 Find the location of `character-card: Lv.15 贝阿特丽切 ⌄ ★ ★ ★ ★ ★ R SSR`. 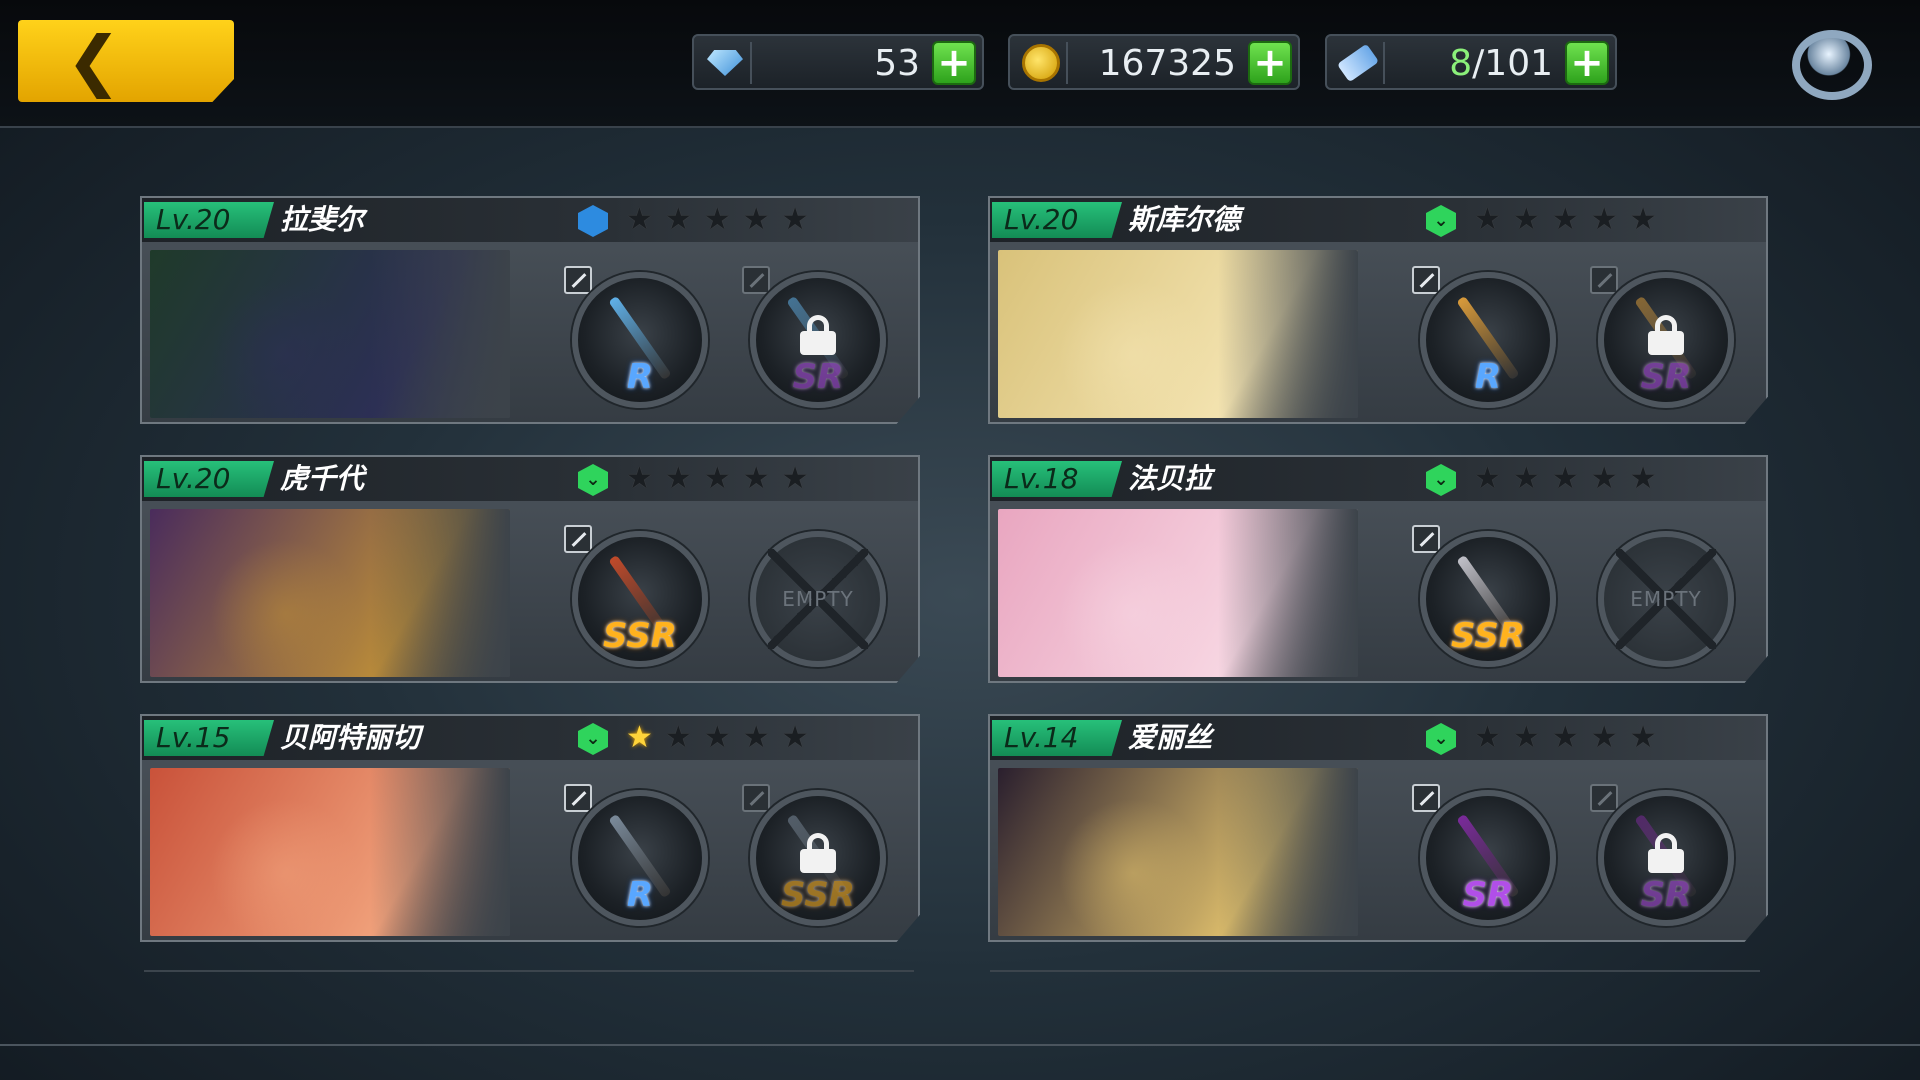

character-card: Lv.15 贝阿特丽切 ⌄ ★ ★ ★ ★ ★ R SSR is located at coordinates (530, 828).